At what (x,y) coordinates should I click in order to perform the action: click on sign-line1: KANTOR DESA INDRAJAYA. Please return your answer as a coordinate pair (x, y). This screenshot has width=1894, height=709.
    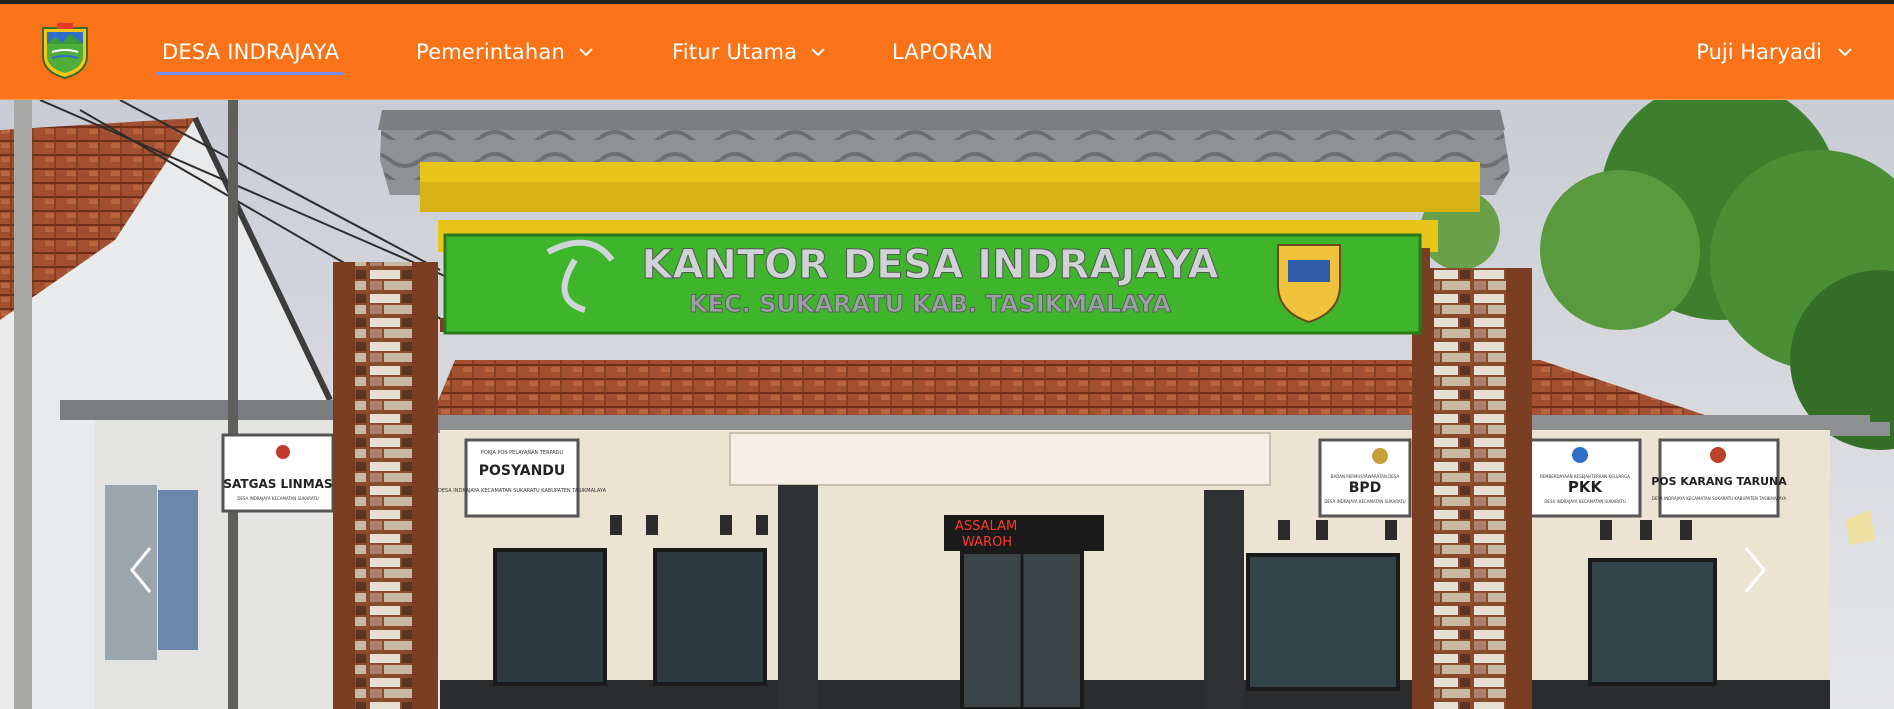
    Looking at the image, I should click on (929, 265).